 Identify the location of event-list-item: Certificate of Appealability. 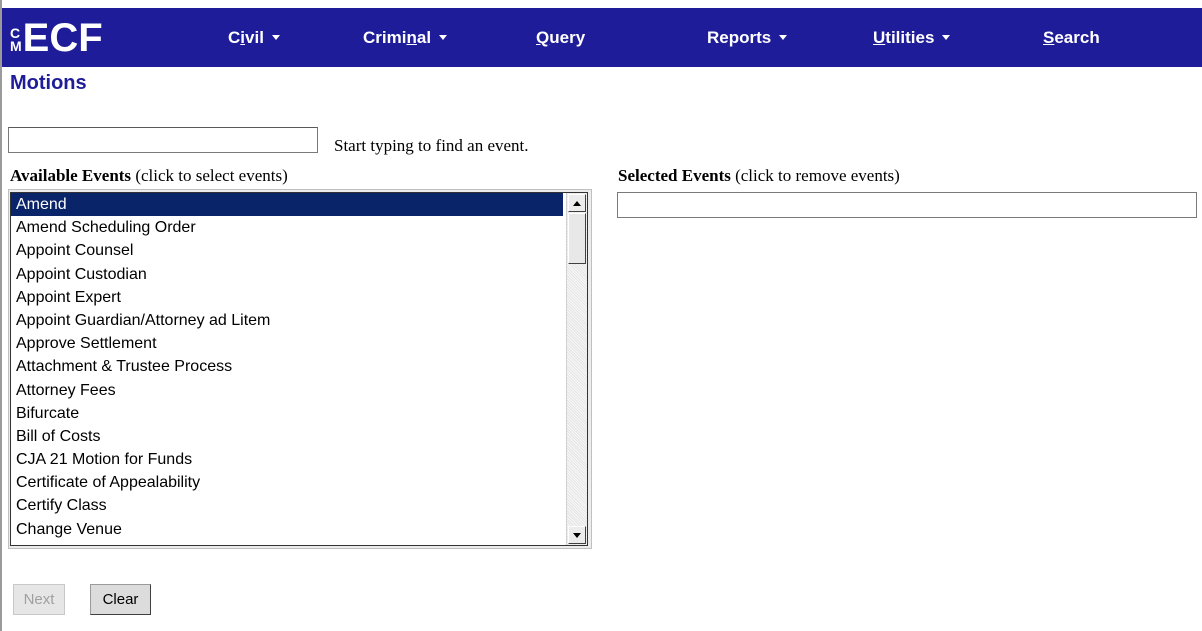
(287, 482).